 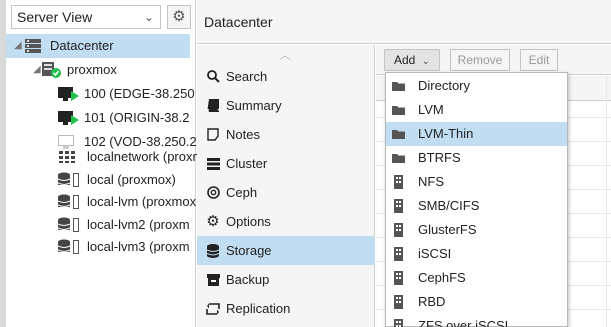 What do you see at coordinates (476, 254) in the screenshot?
I see `menu-item-iscsi: iSCSI` at bounding box center [476, 254].